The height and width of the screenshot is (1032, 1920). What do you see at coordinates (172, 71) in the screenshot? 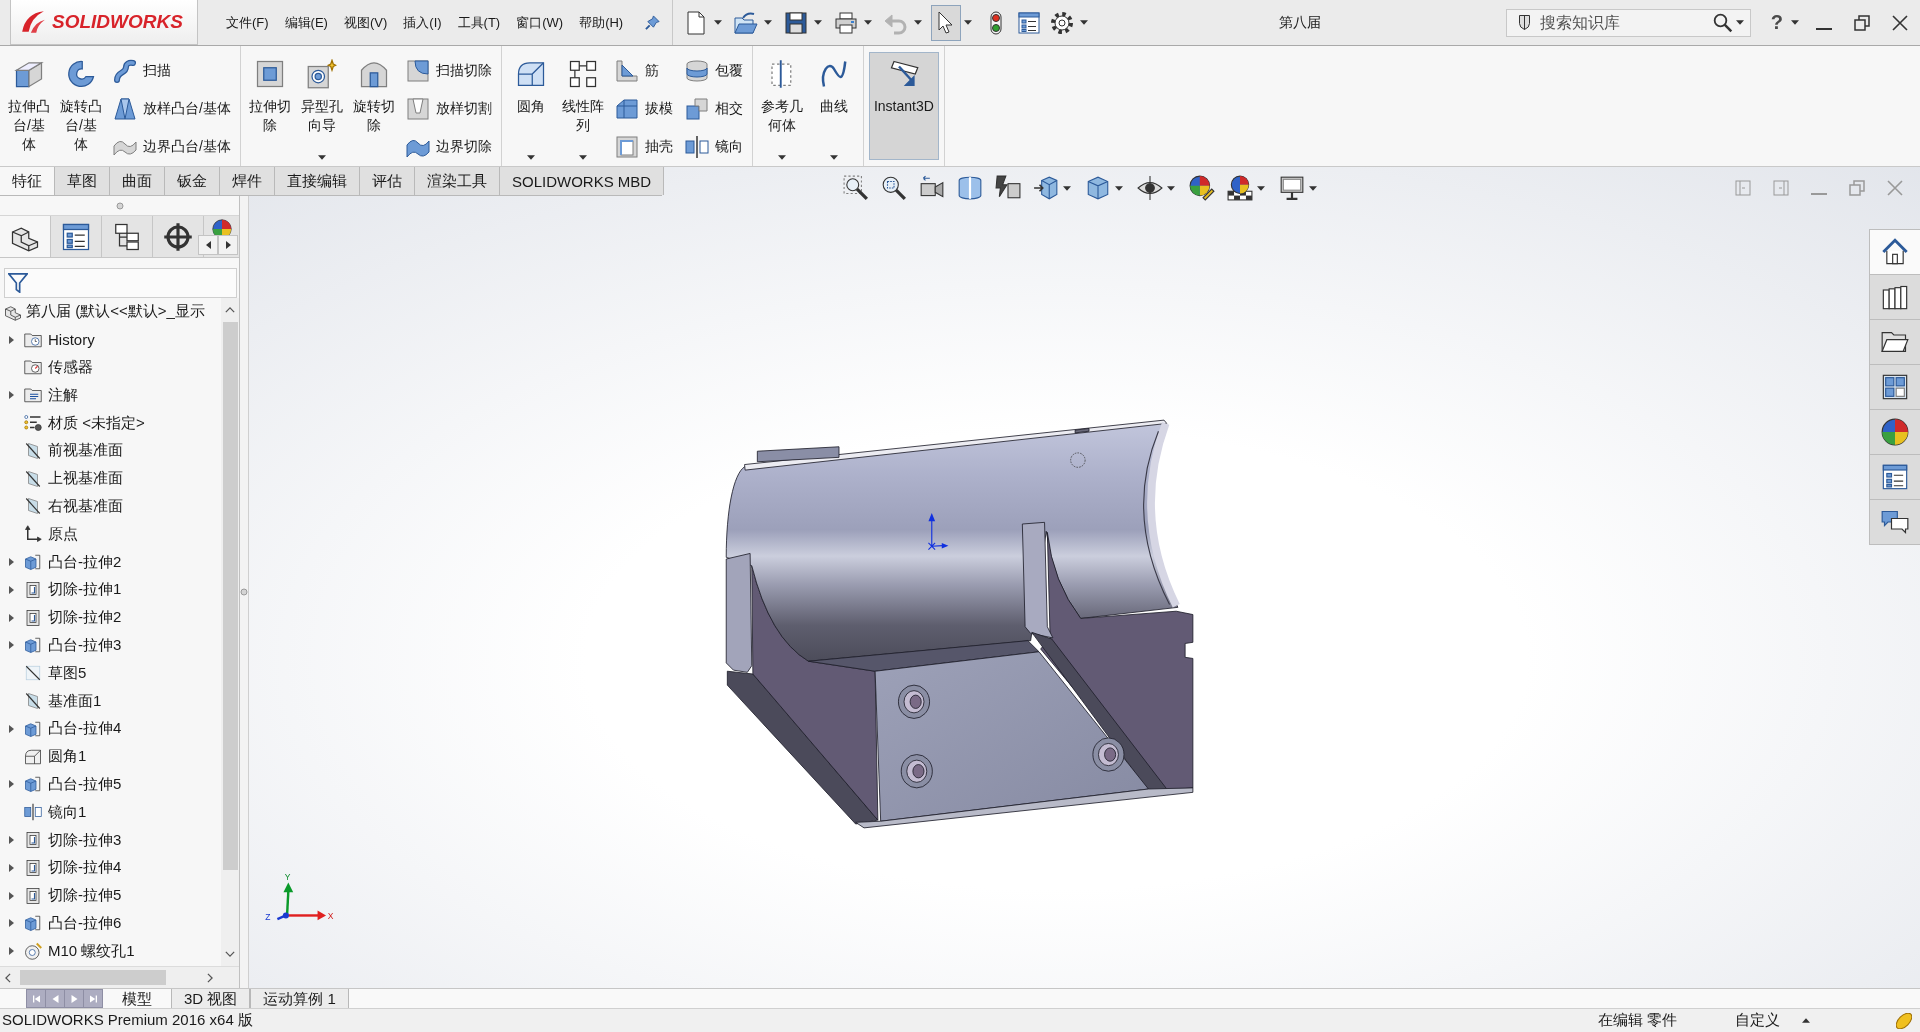
I see `ribbon-button: 扫描` at bounding box center [172, 71].